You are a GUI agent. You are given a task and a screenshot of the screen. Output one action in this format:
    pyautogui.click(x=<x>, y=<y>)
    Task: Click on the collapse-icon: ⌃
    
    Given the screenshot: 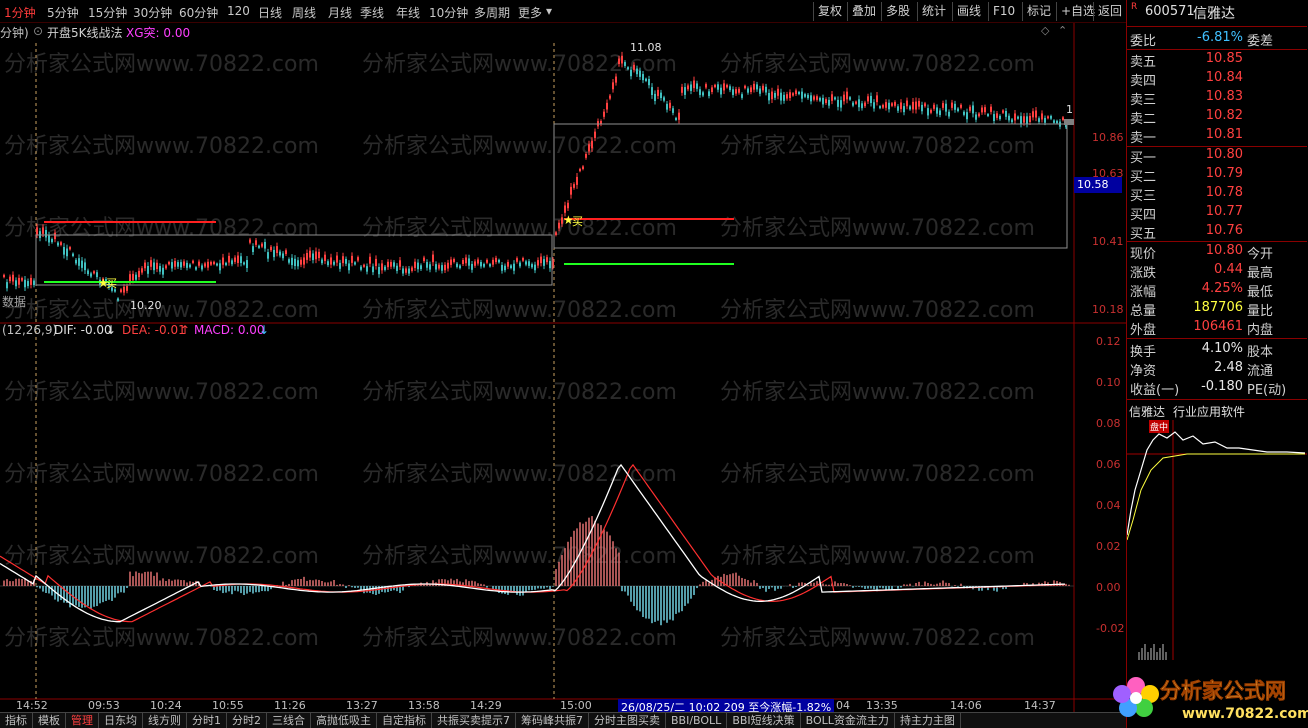 What is the action you would take?
    pyautogui.click(x=1062, y=30)
    